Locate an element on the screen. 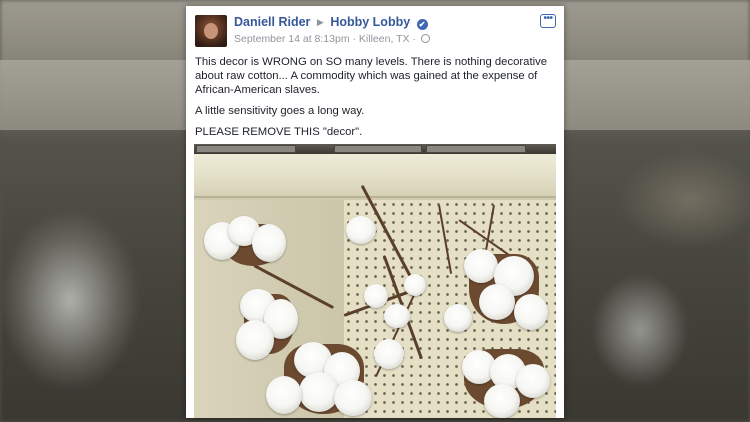  photo-shelf-edge is located at coordinates (375, 176).